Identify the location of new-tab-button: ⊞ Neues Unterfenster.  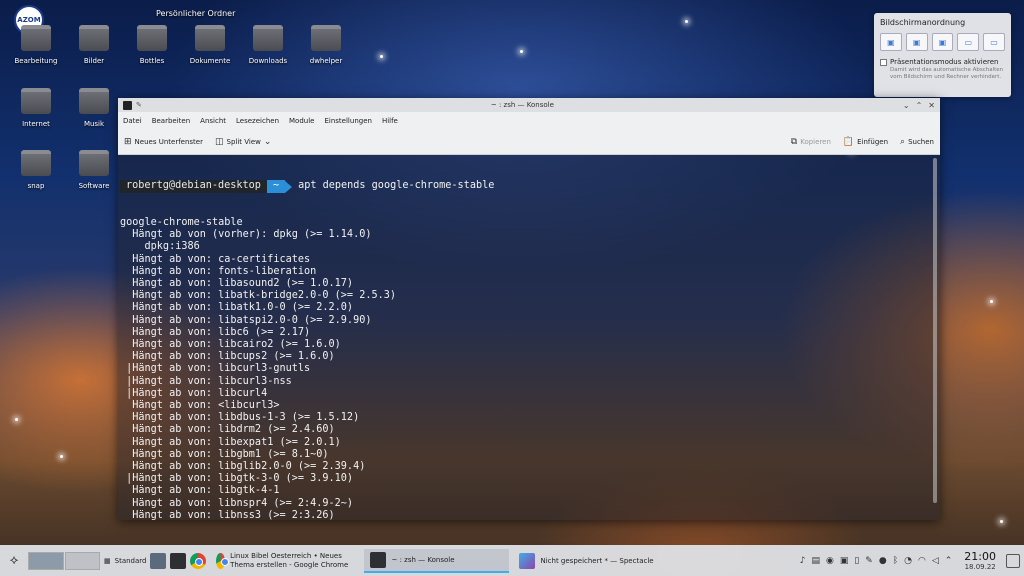
(163, 142).